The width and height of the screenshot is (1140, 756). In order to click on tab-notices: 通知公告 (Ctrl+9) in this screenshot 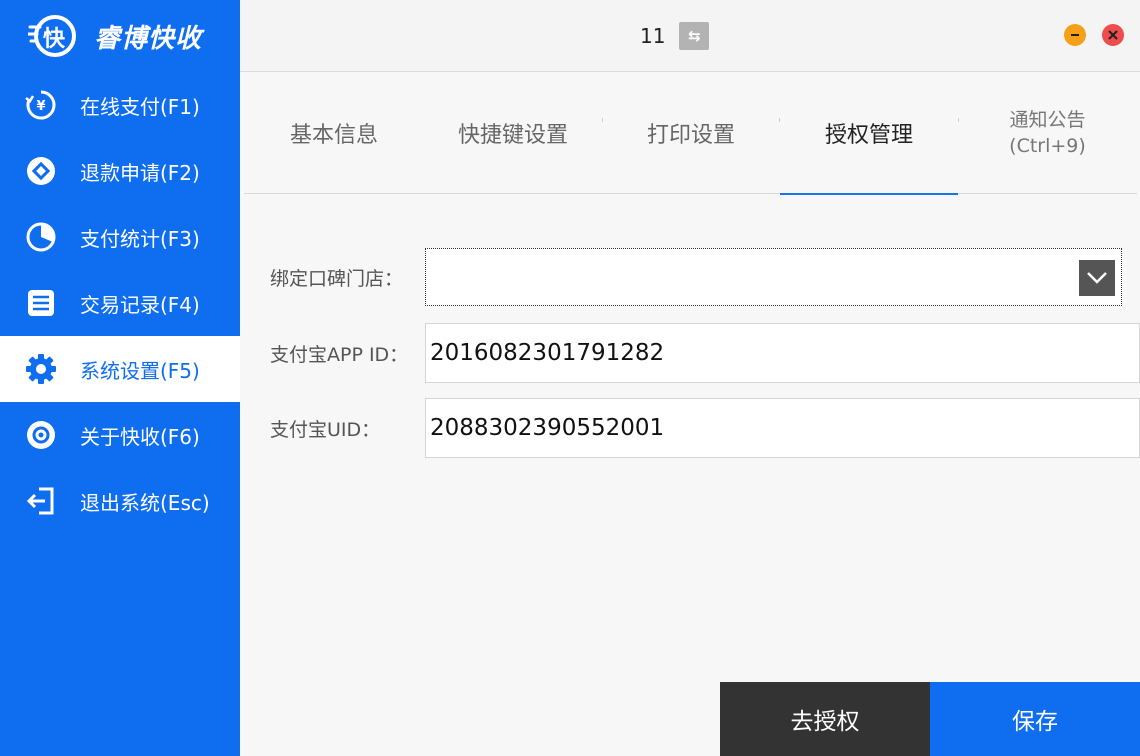, I will do `click(1047, 133)`.